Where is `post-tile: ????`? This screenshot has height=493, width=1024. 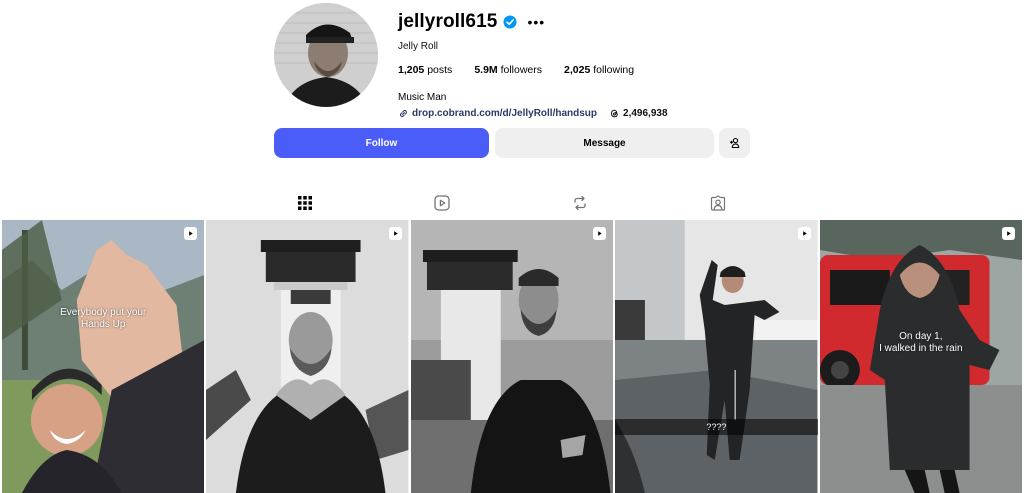
post-tile: ???? is located at coordinates (716, 356).